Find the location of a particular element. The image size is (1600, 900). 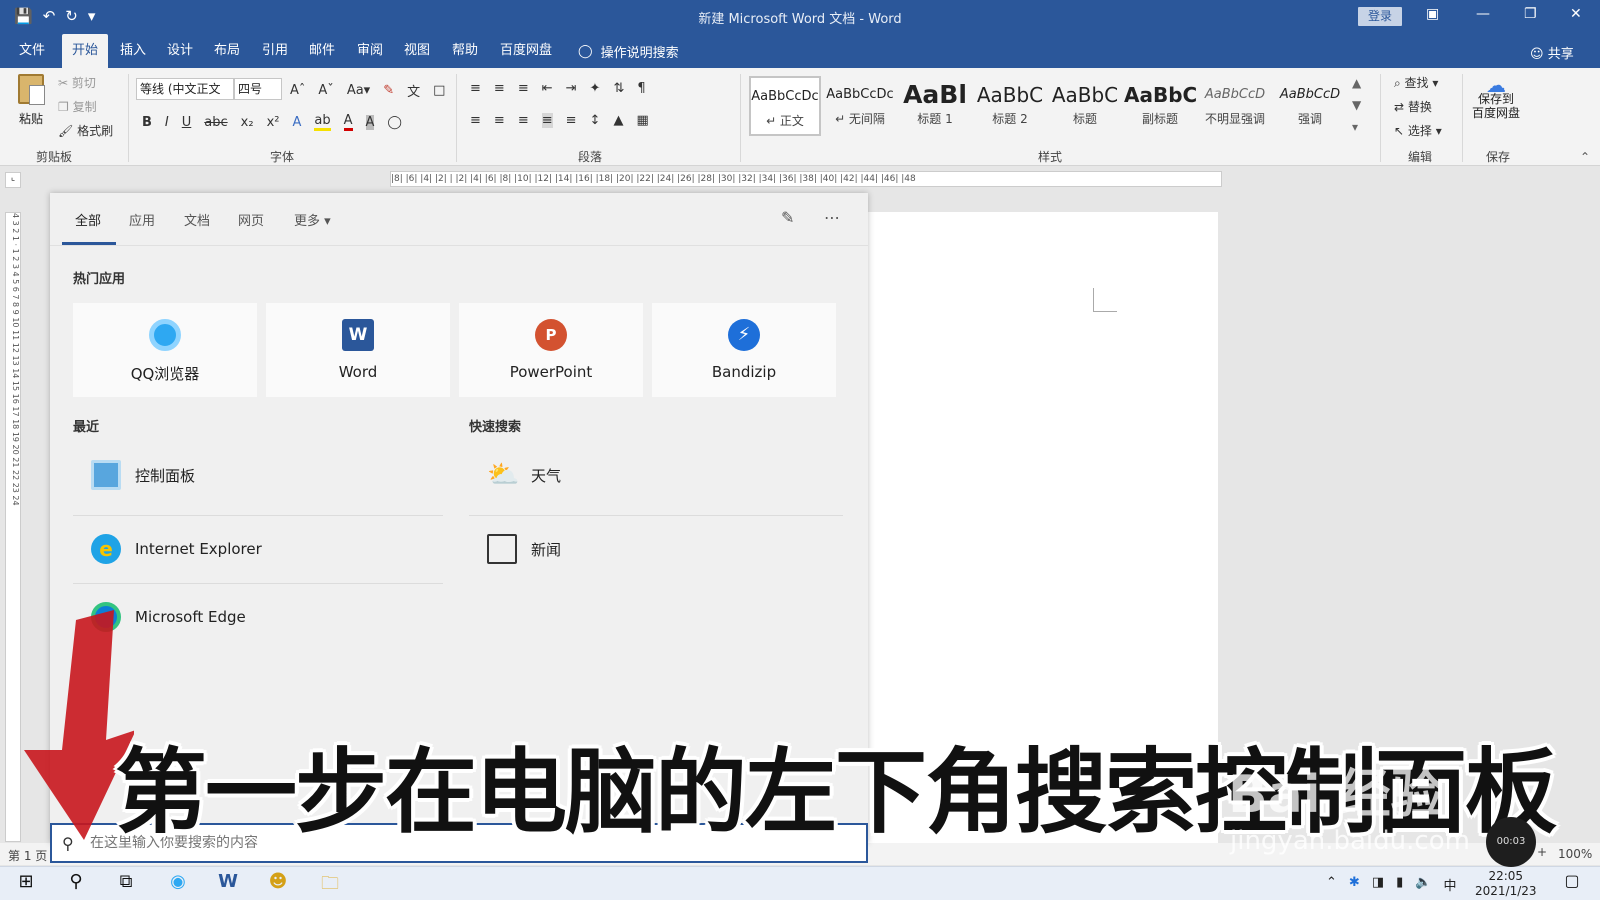

replace-button: ⇄ 替换 is located at coordinates (1413, 106).